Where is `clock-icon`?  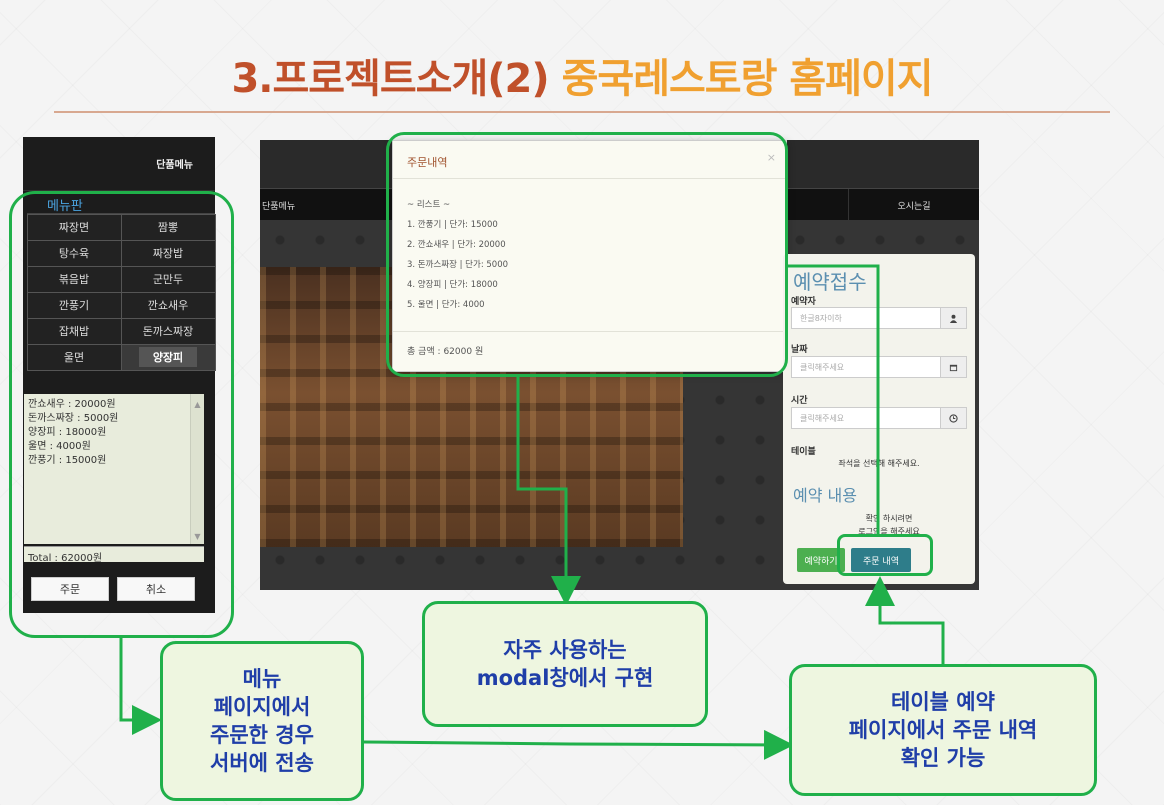
clock-icon is located at coordinates (953, 418).